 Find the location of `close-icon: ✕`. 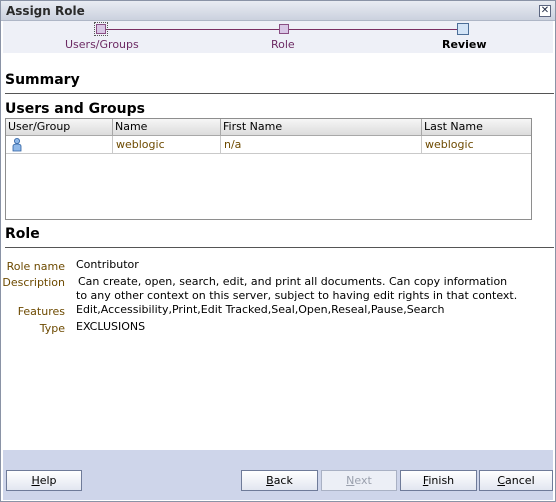

close-icon: ✕ is located at coordinates (545, 11).